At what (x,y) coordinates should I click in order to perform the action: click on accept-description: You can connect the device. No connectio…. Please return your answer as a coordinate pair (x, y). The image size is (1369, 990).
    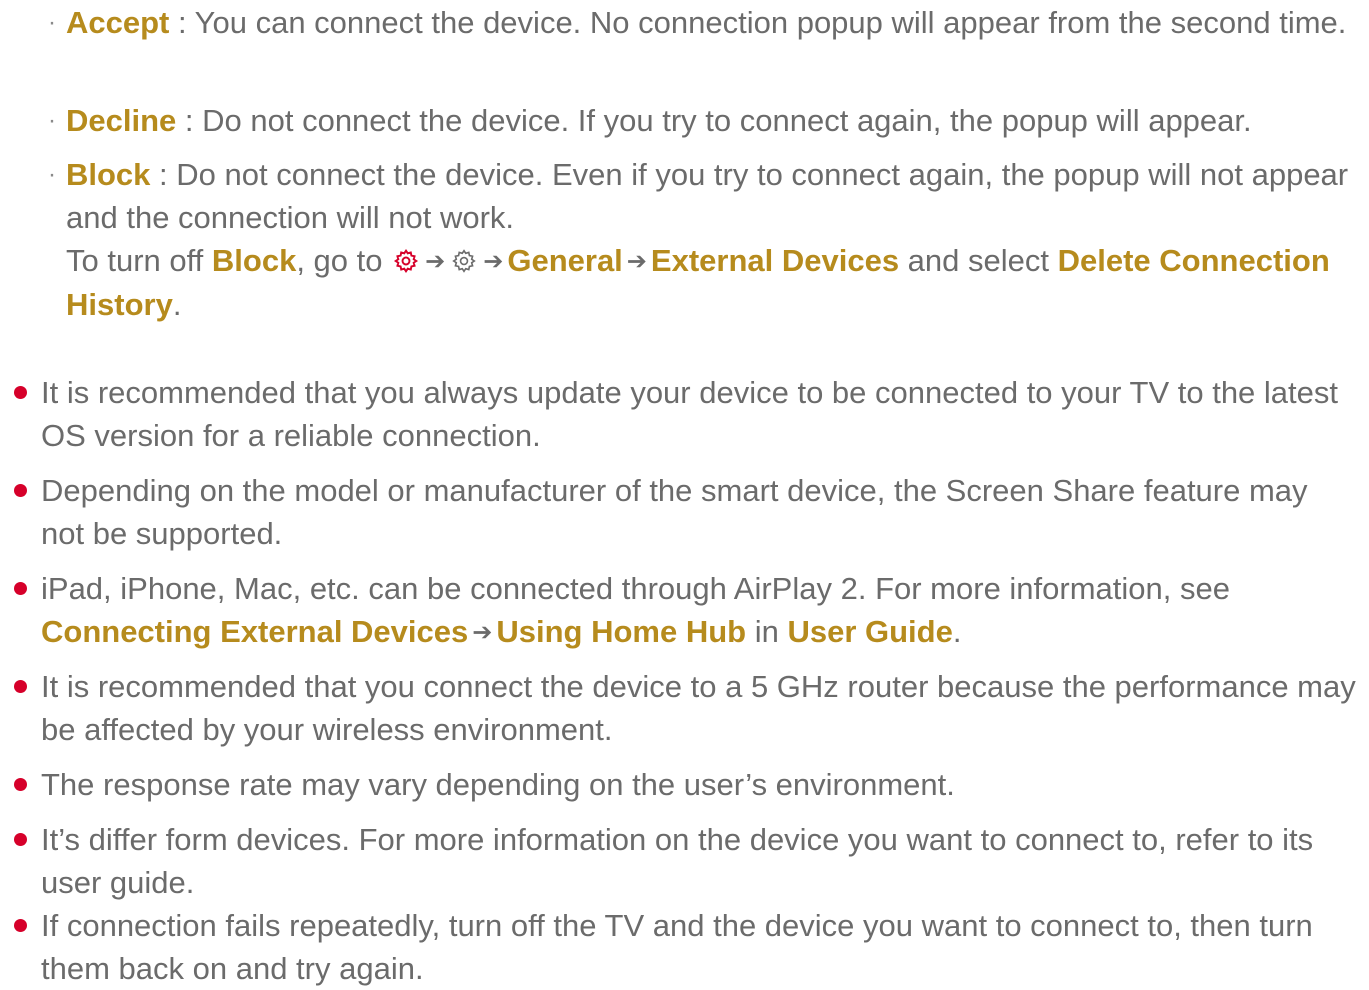
    Looking at the image, I should click on (770, 22).